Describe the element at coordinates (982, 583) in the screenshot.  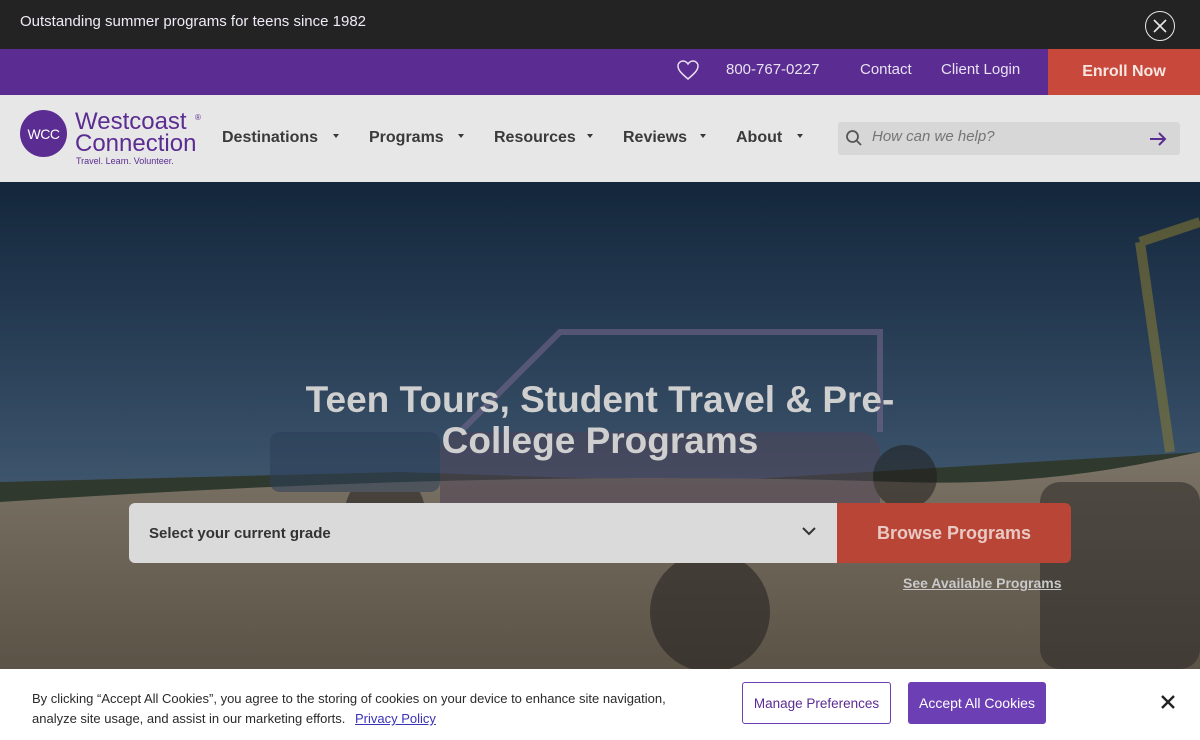
I see `see-available-programs-link: See Available Programs` at that location.